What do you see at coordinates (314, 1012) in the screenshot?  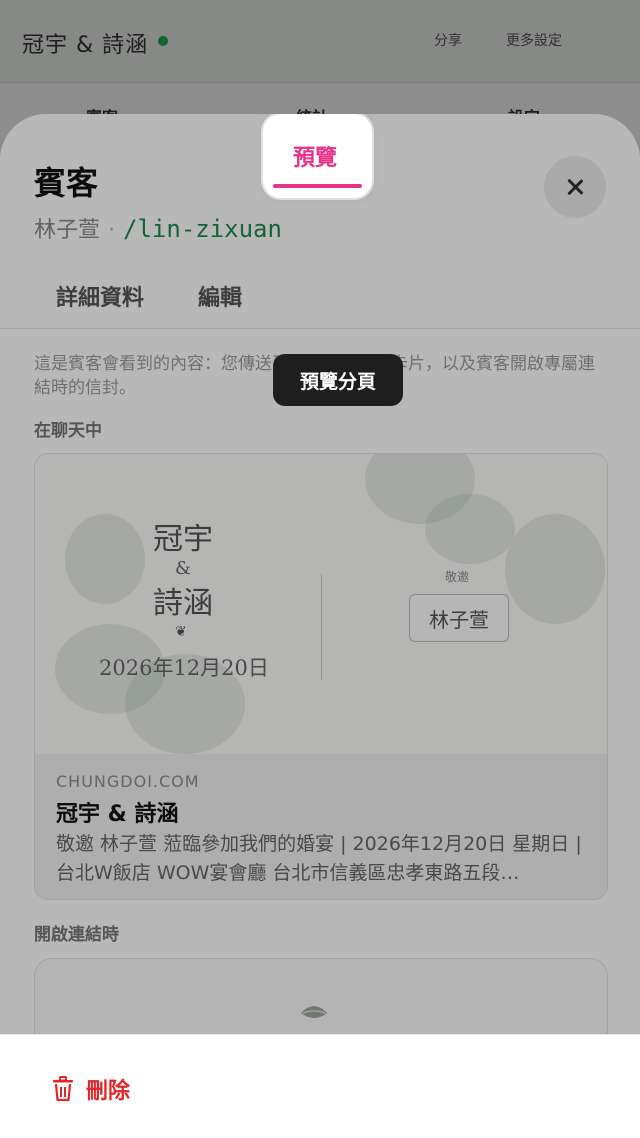 I see `leaf-icon` at bounding box center [314, 1012].